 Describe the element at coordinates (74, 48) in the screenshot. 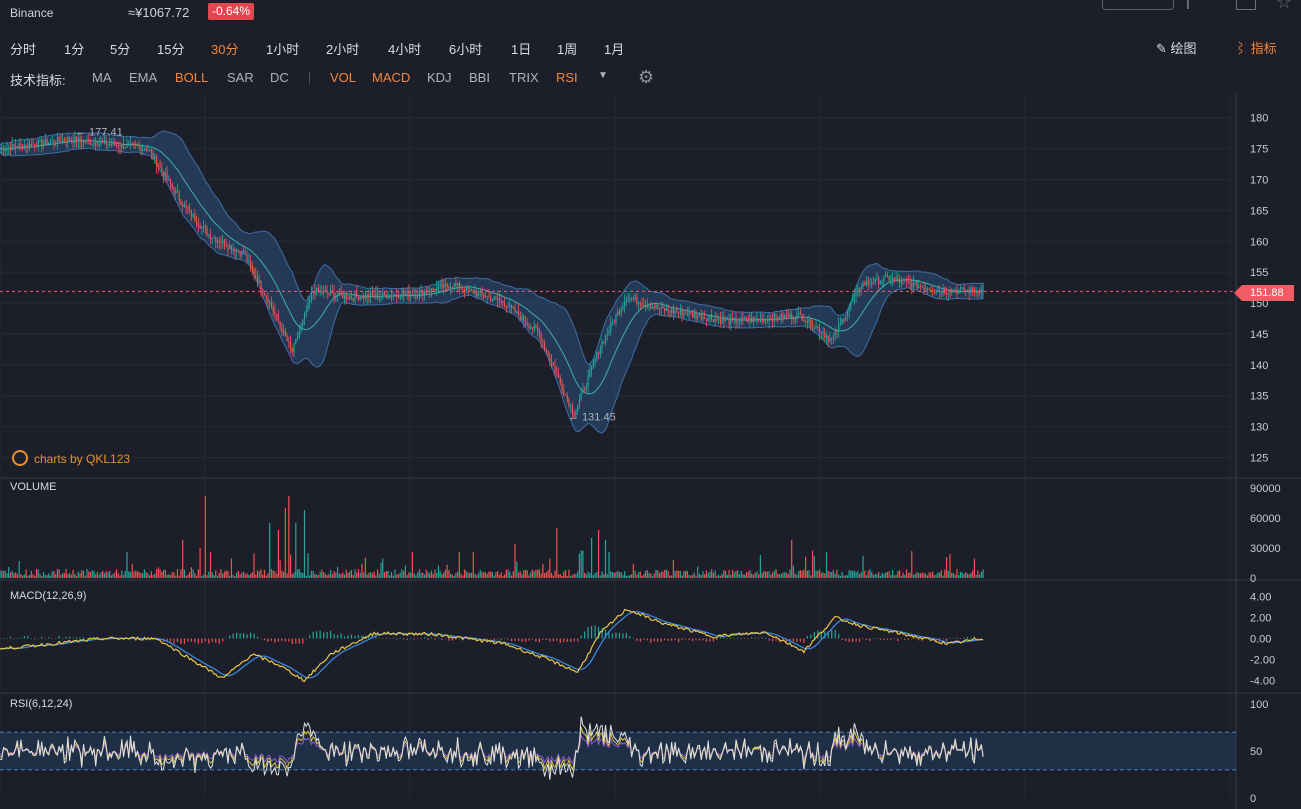

I see `timeframe-1: 1分` at that location.